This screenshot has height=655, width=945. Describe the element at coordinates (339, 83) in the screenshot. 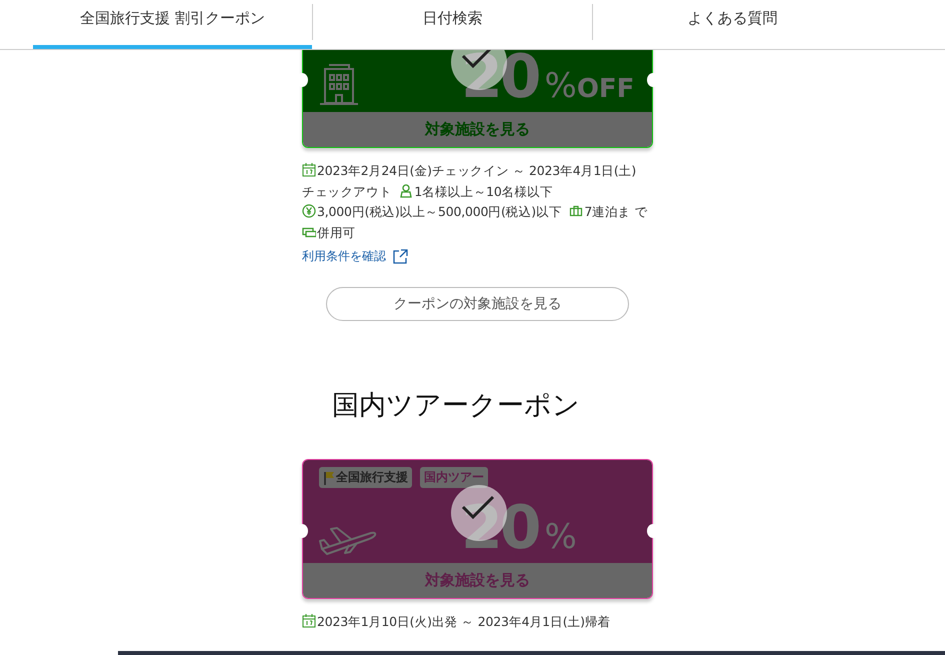

I see `building-icon` at that location.